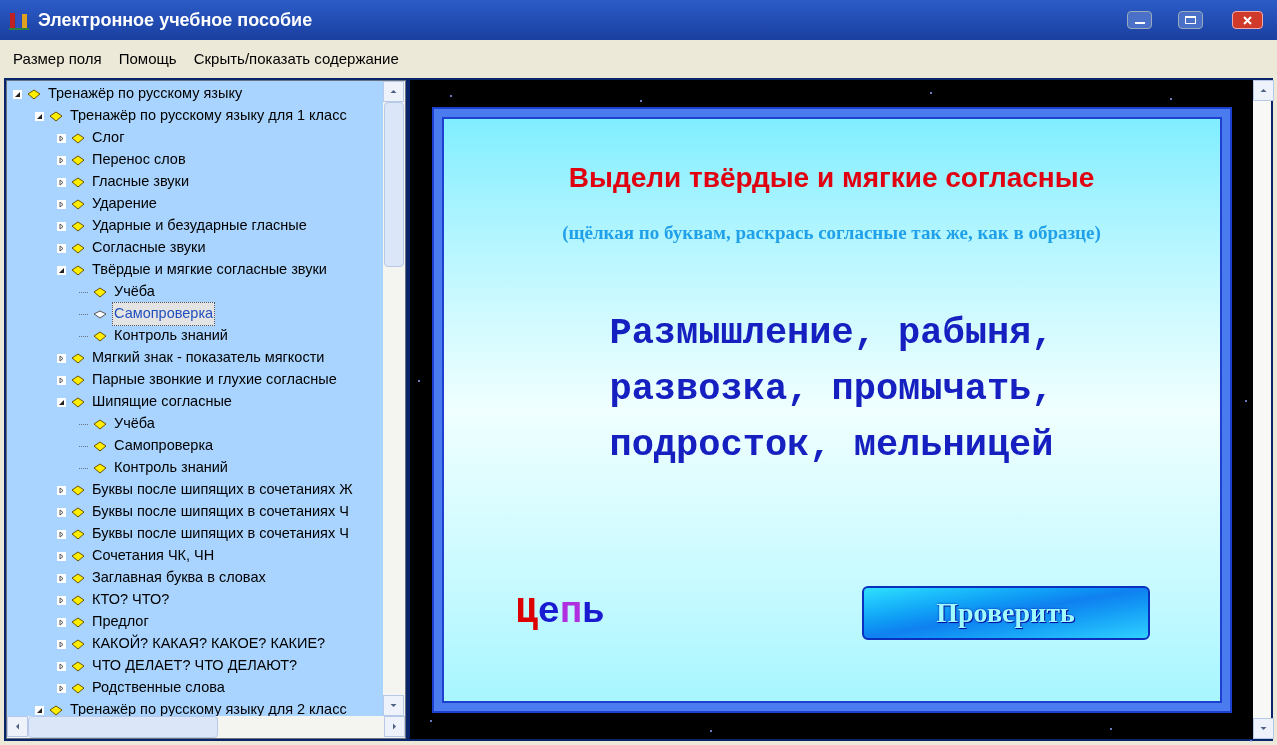 The width and height of the screenshot is (1277, 745). I want to click on exercise-text-line: Размышление, рабыня,, so click(831, 333).